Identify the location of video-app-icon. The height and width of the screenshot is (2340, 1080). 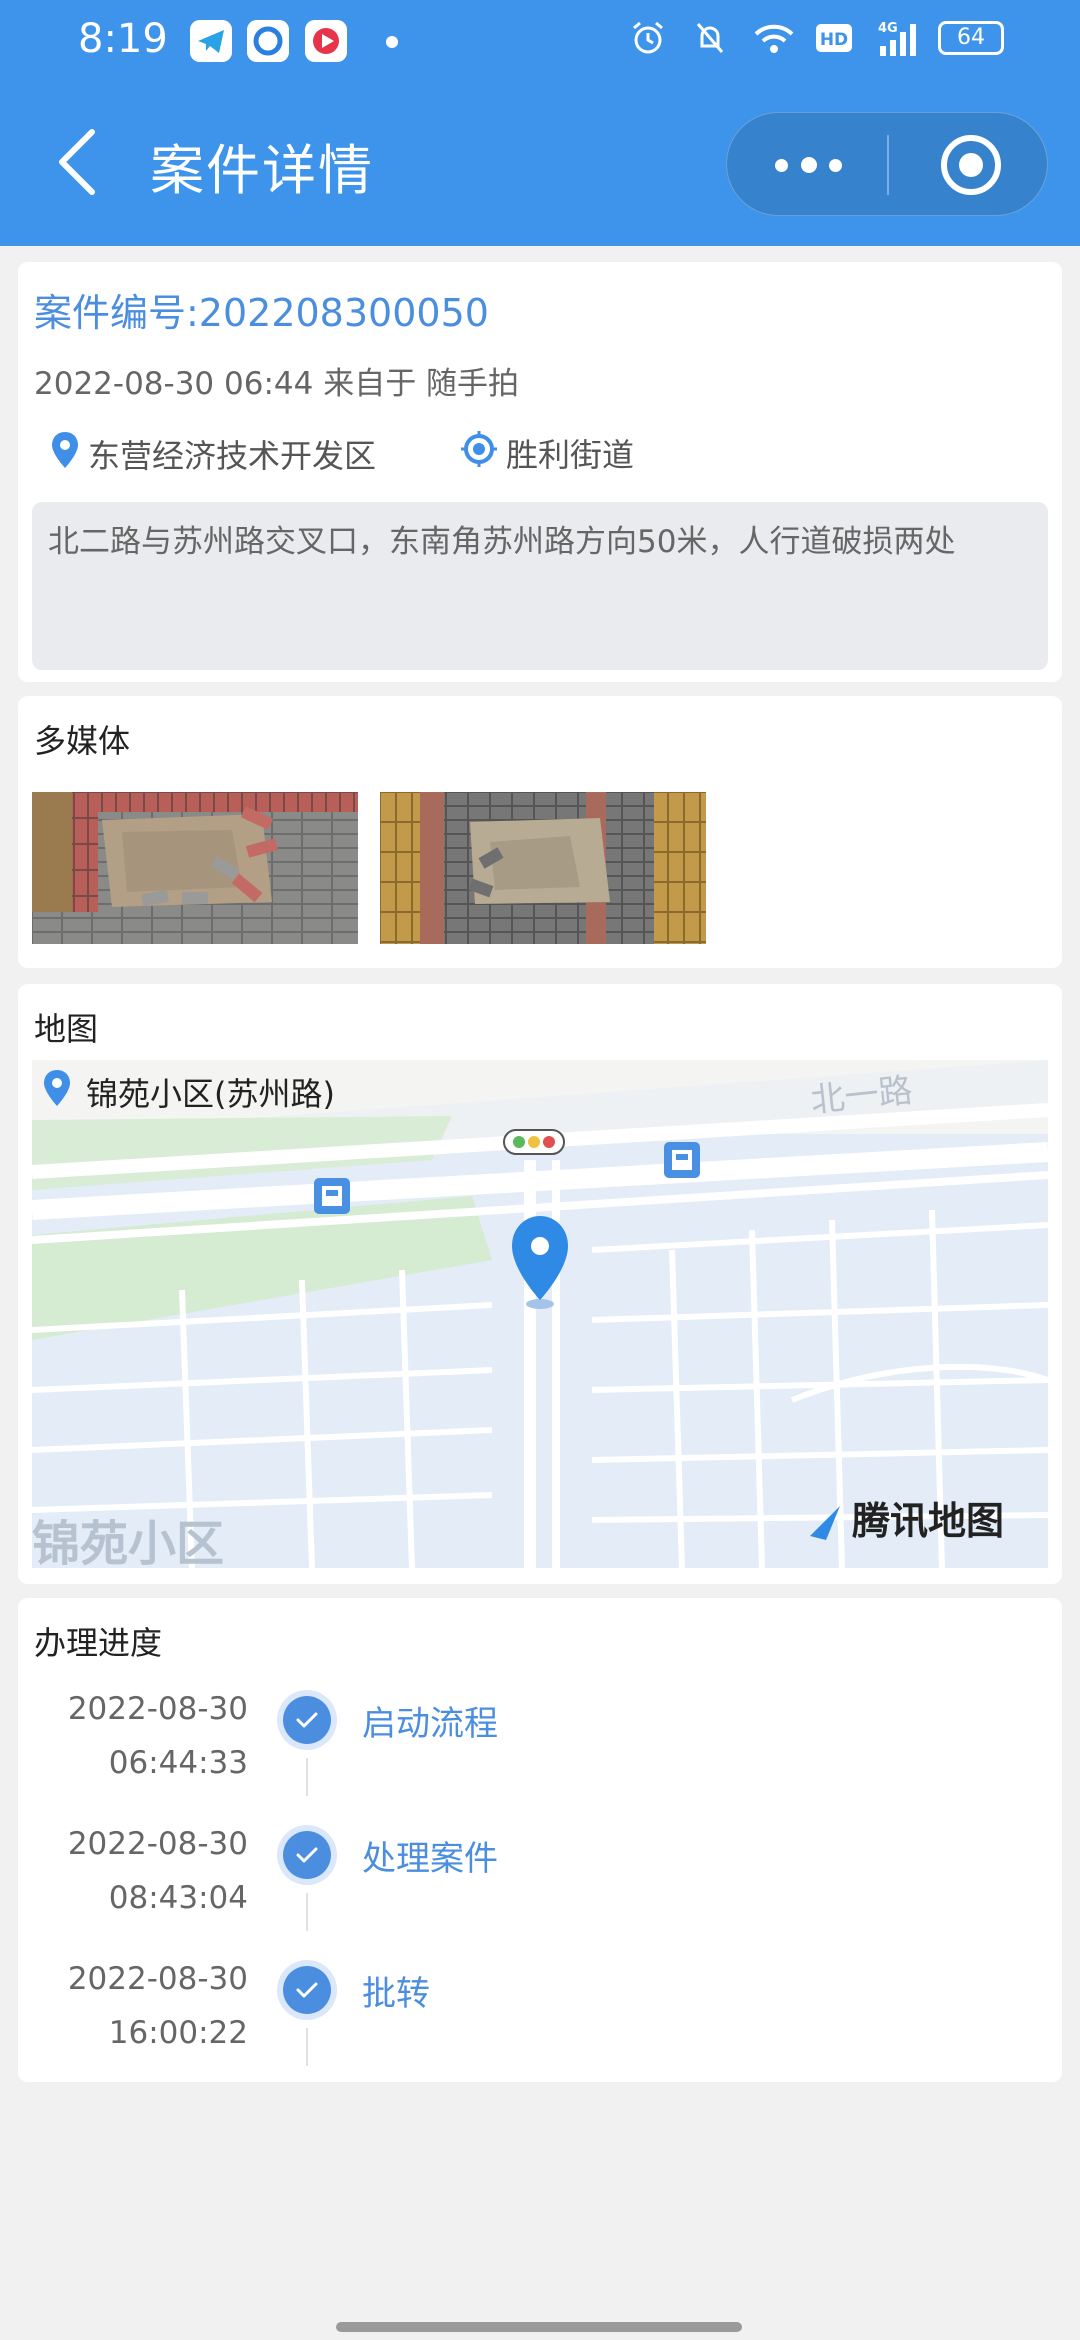
(326, 41).